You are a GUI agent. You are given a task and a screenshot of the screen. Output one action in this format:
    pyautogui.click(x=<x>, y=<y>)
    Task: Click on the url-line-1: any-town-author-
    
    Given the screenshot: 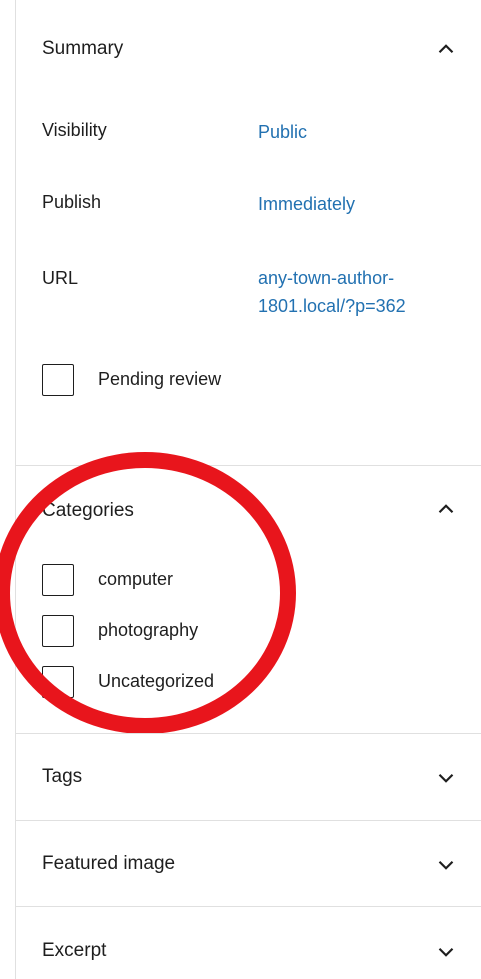 What is the action you would take?
    pyautogui.click(x=326, y=278)
    